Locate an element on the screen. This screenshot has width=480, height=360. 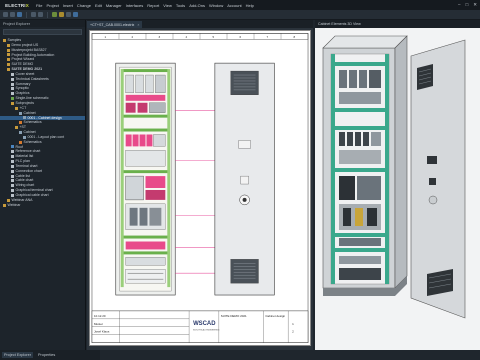
tab-cabinet-drawing: +CT+ST_CAB.0001.electrix × is located at coordinates (115, 24).